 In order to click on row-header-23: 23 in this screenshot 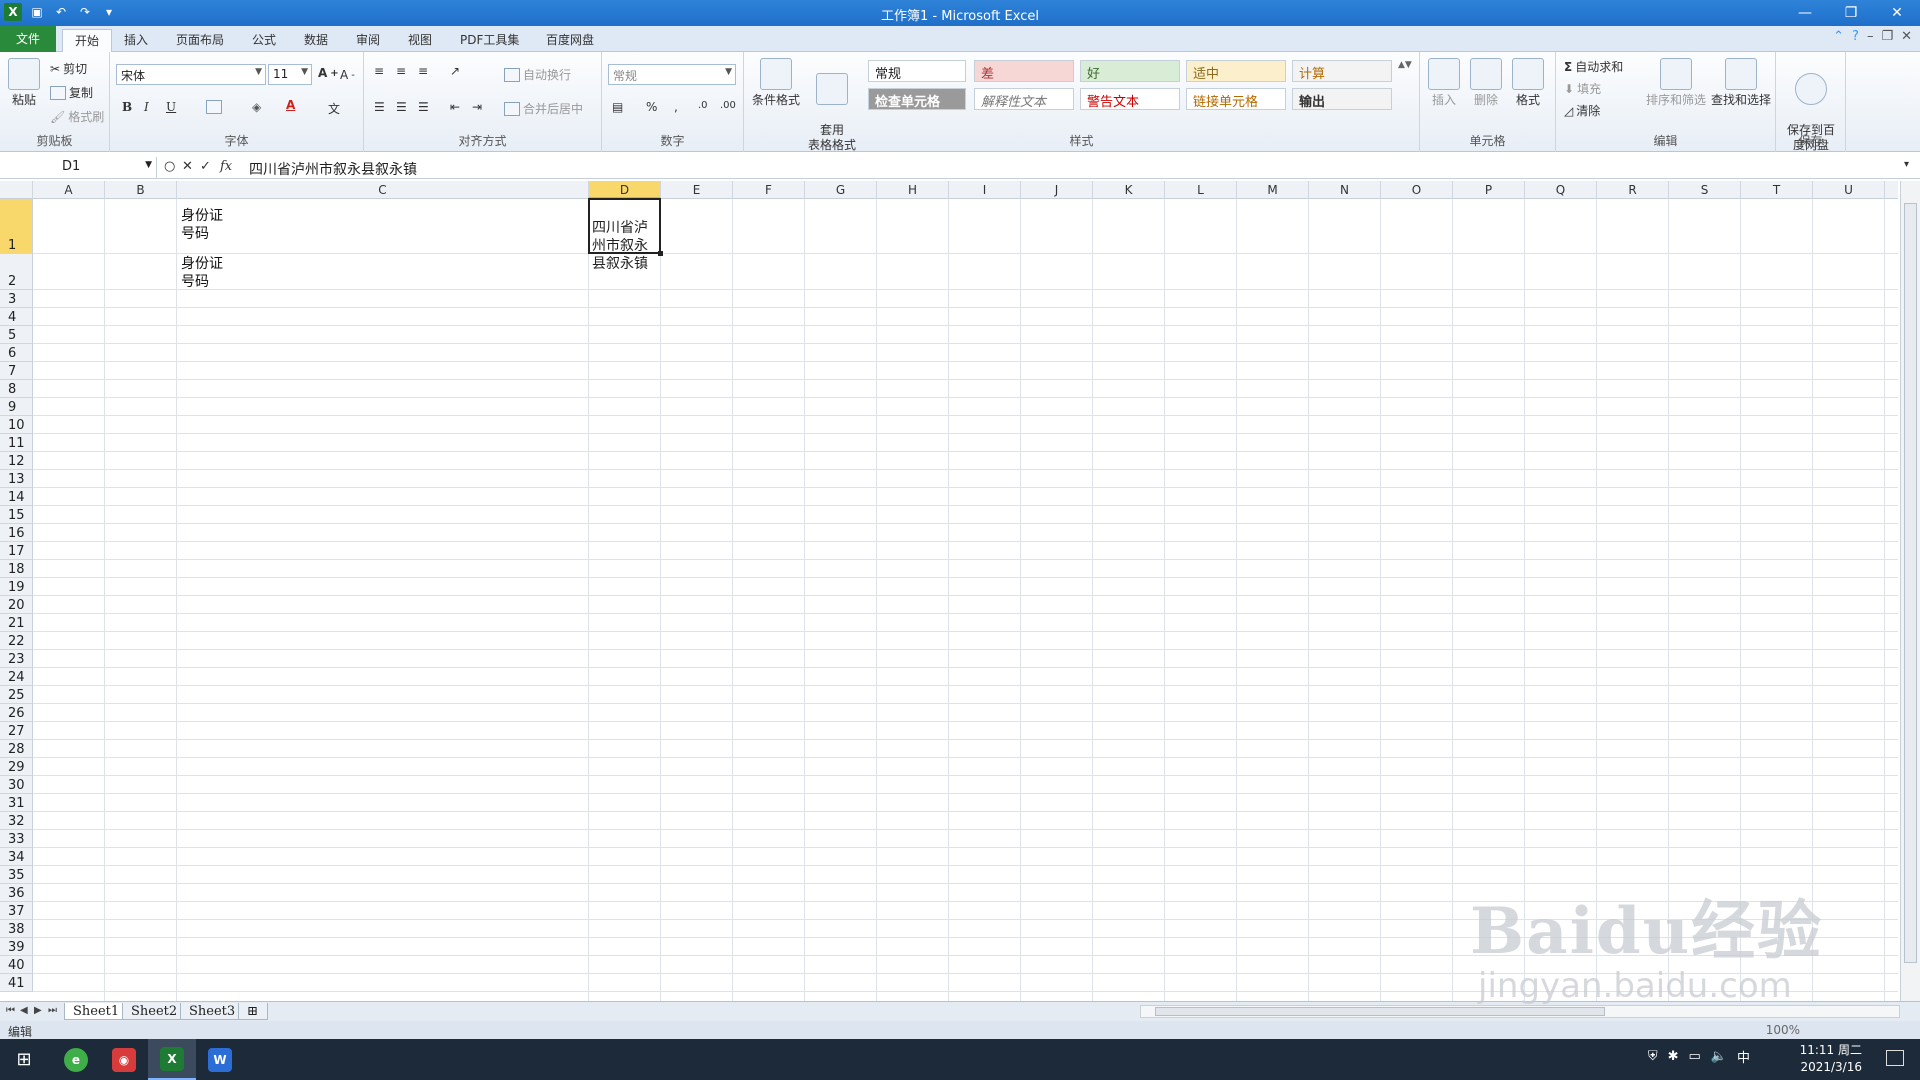, I will do `click(16, 659)`.